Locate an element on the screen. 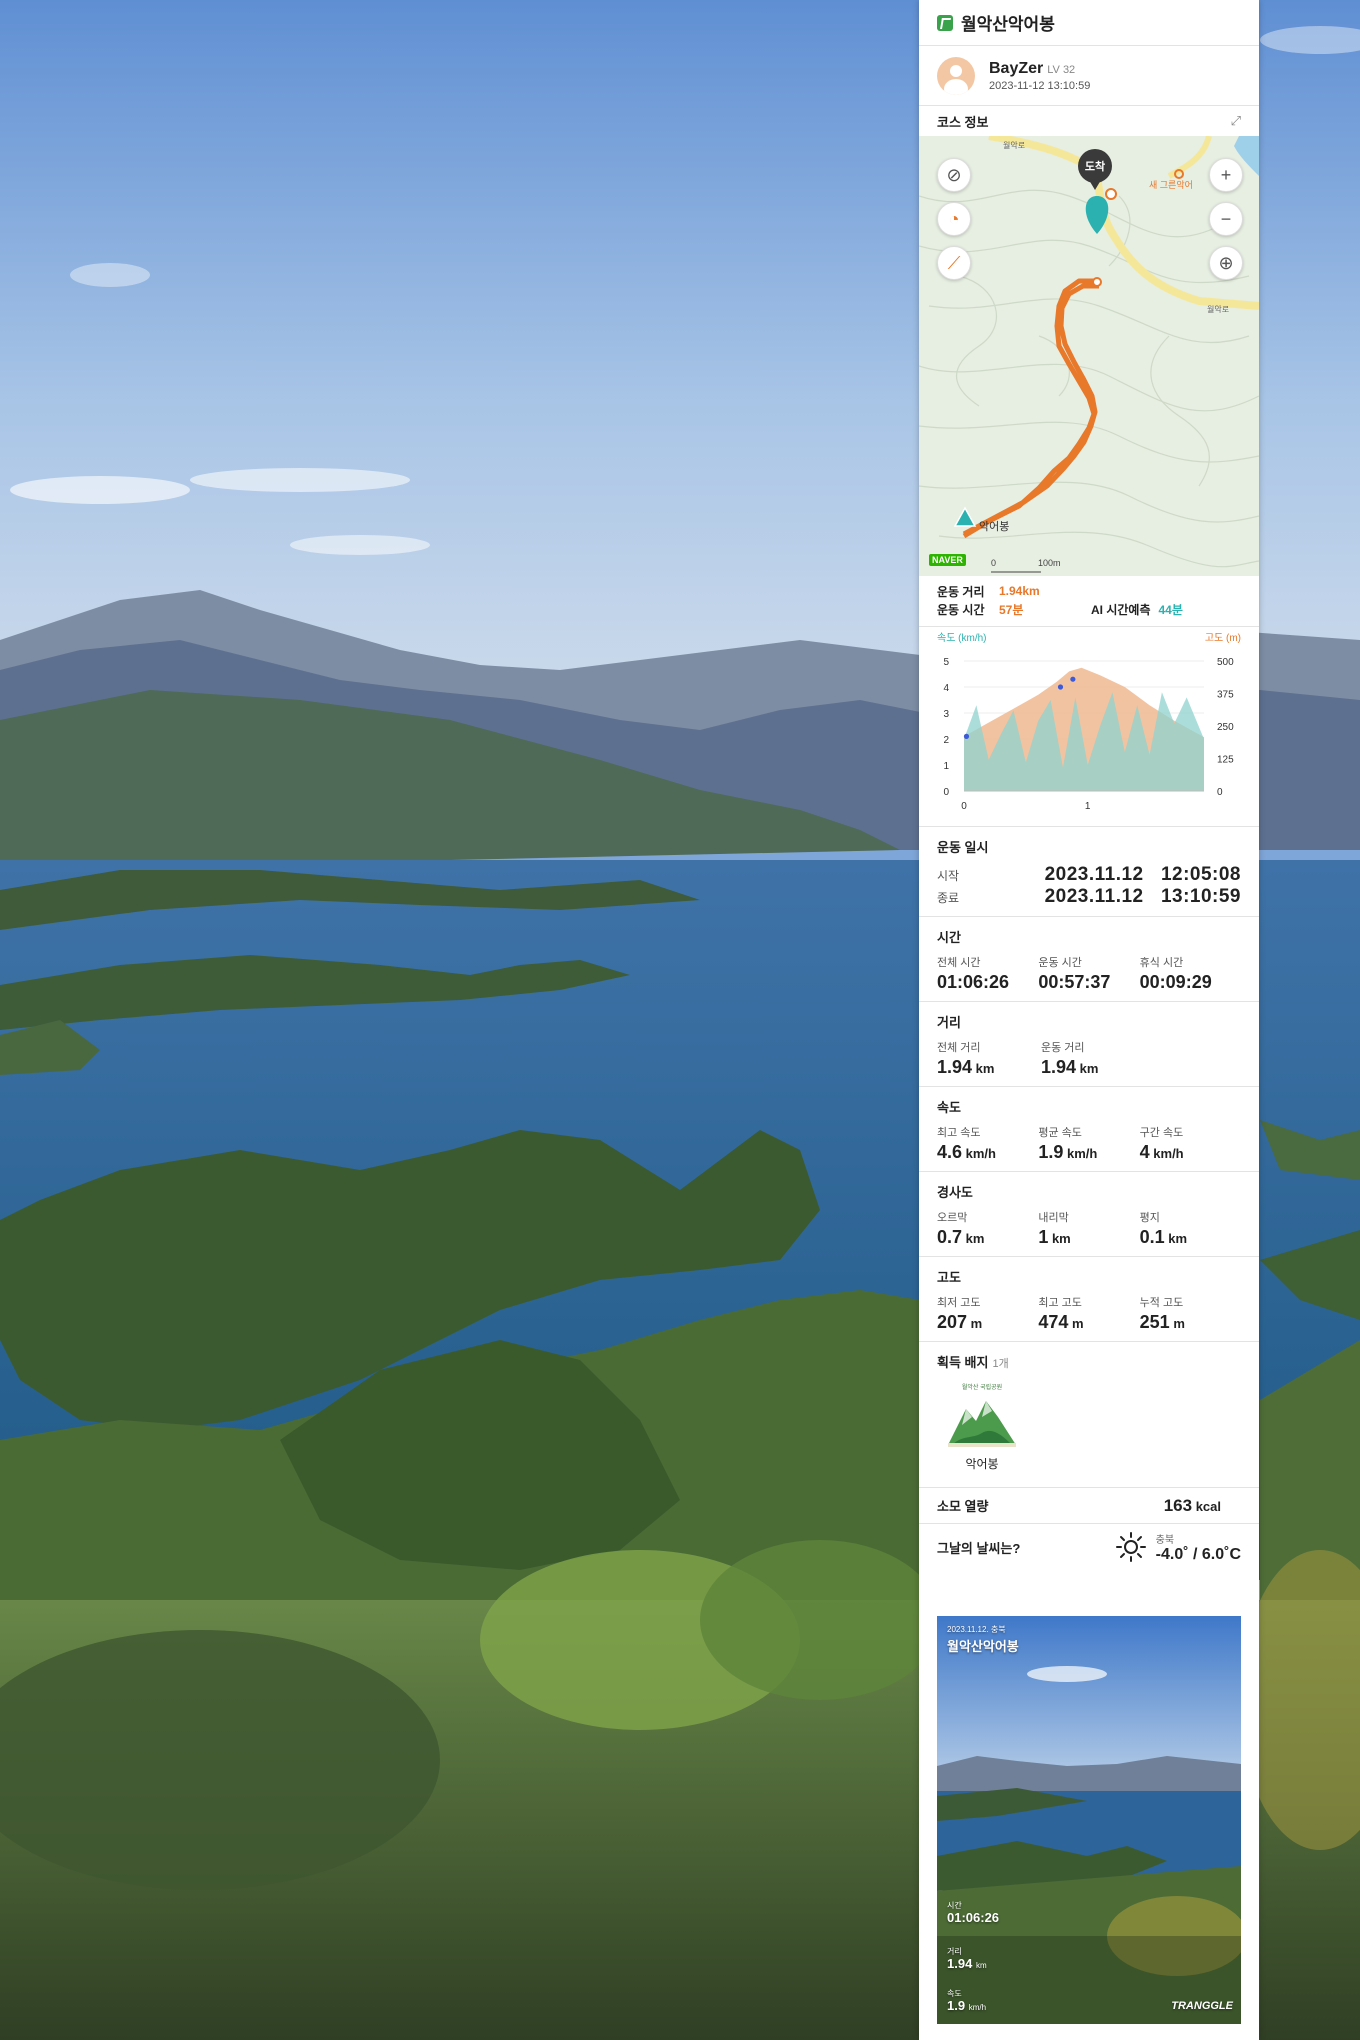  badge-title: 획득 배지 is located at coordinates (963, 1362).